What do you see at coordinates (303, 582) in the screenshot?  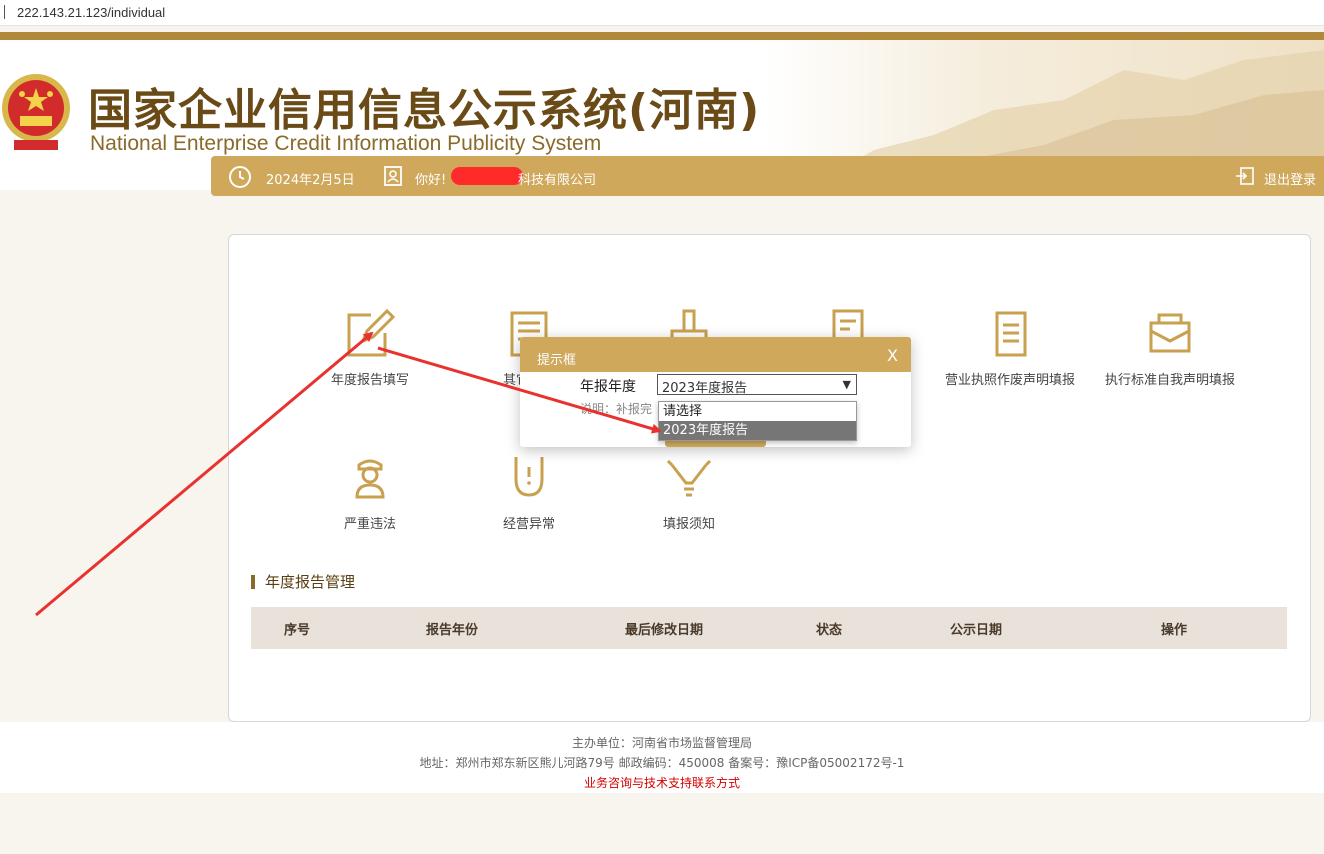 I see `section-title-annual-report: 年度报告管理` at bounding box center [303, 582].